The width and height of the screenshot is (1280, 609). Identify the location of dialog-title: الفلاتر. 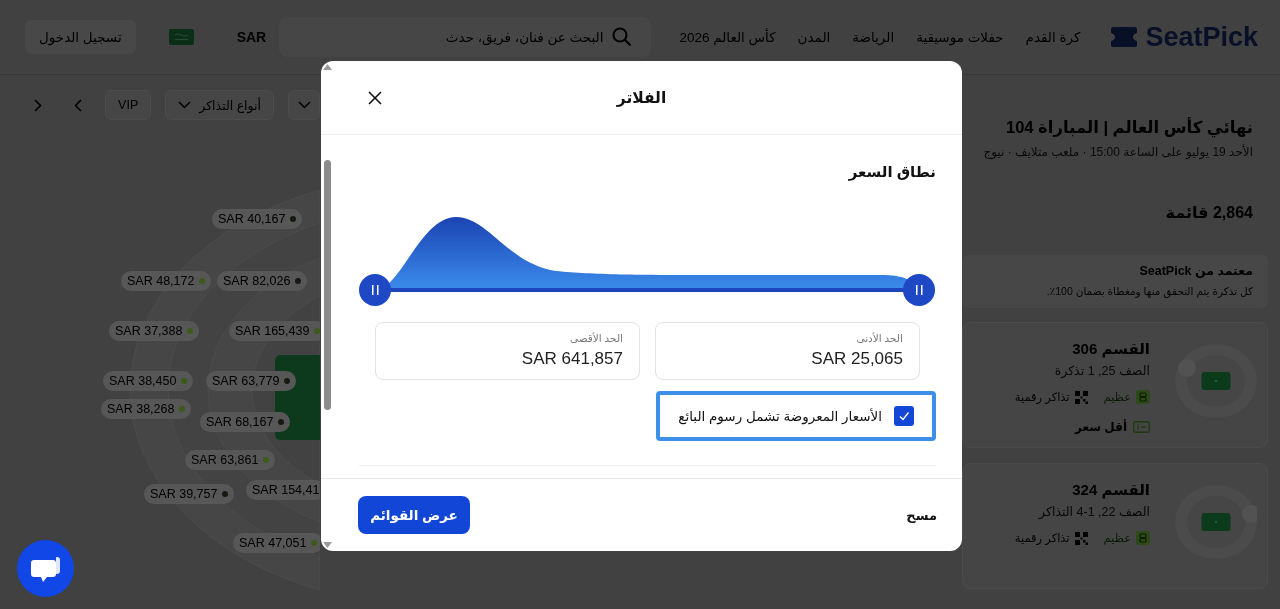
(641, 97).